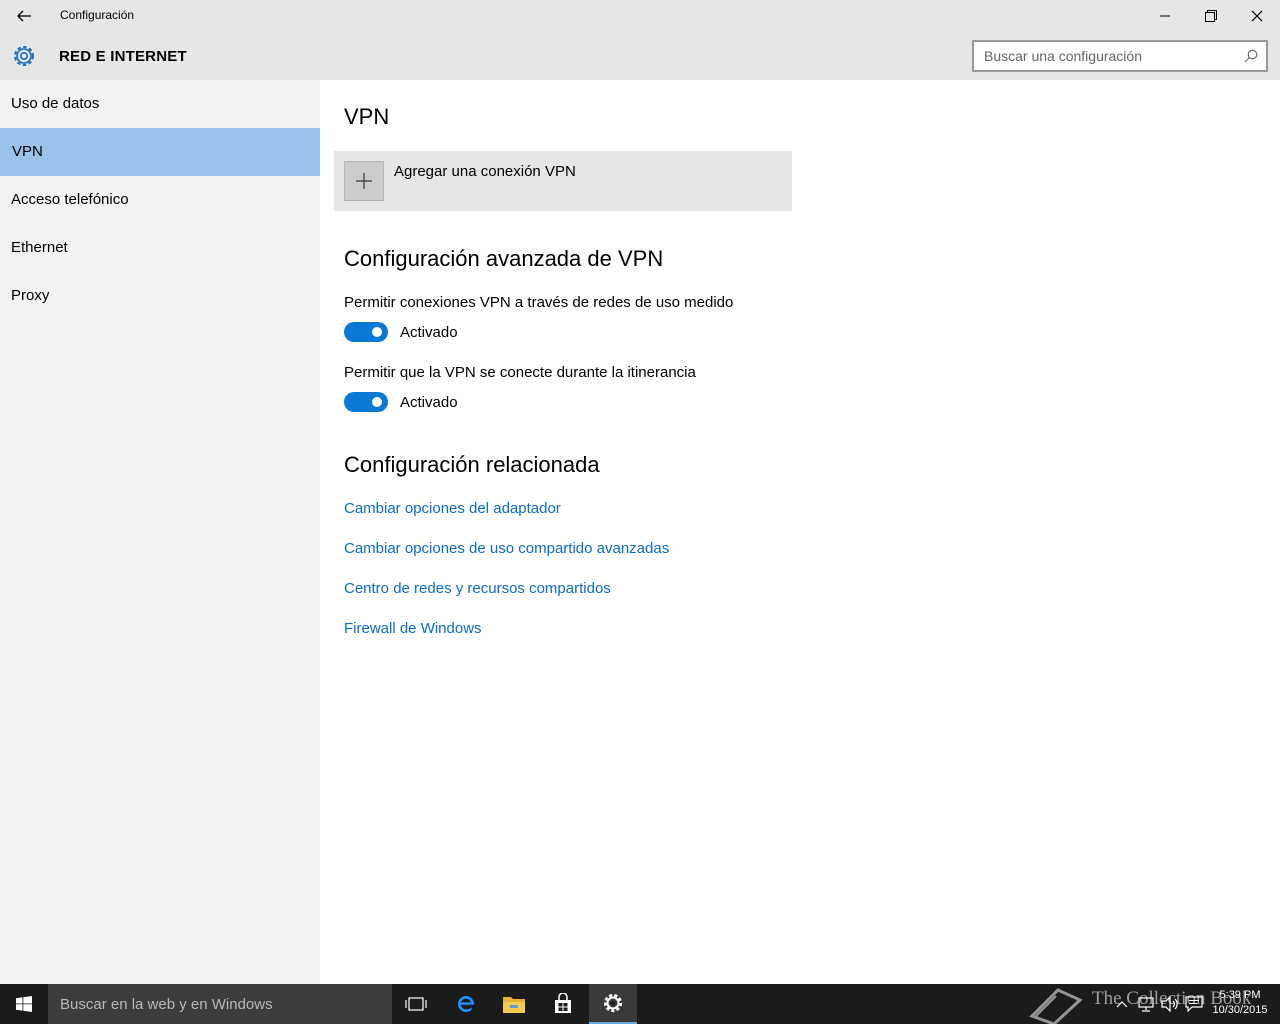  Describe the element at coordinates (160, 104) in the screenshot. I see `sidebar-item-uso-de-datos: Uso de datos` at that location.